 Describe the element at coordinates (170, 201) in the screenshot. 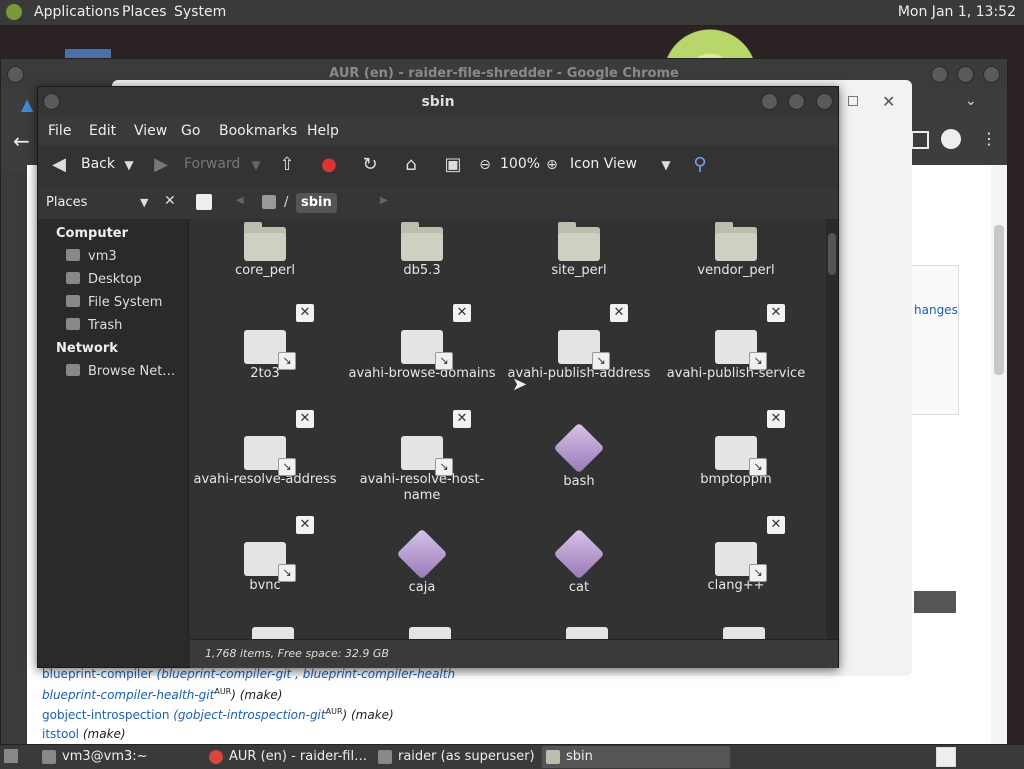

I see `sidebar-close-icon: ✕` at that location.